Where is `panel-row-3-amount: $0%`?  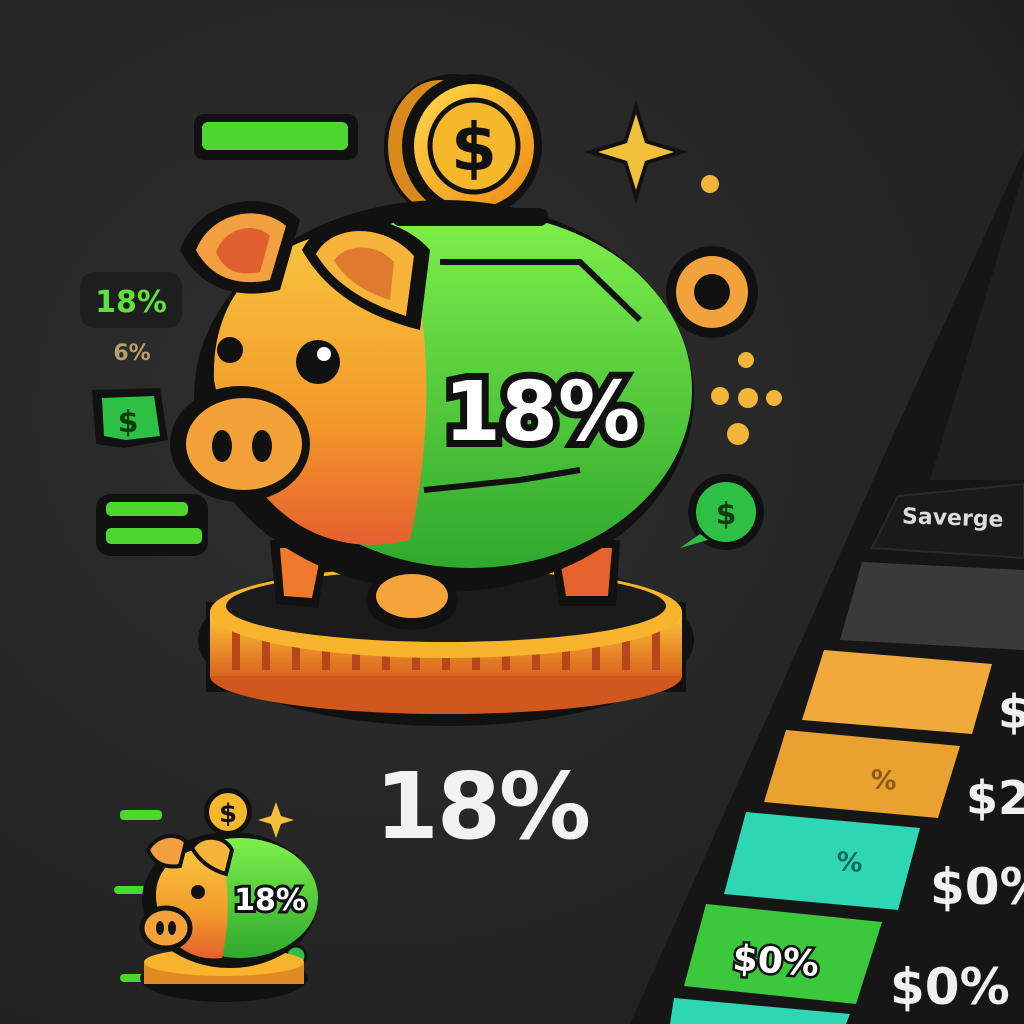
panel-row-3-amount: $0% is located at coordinates (977, 887).